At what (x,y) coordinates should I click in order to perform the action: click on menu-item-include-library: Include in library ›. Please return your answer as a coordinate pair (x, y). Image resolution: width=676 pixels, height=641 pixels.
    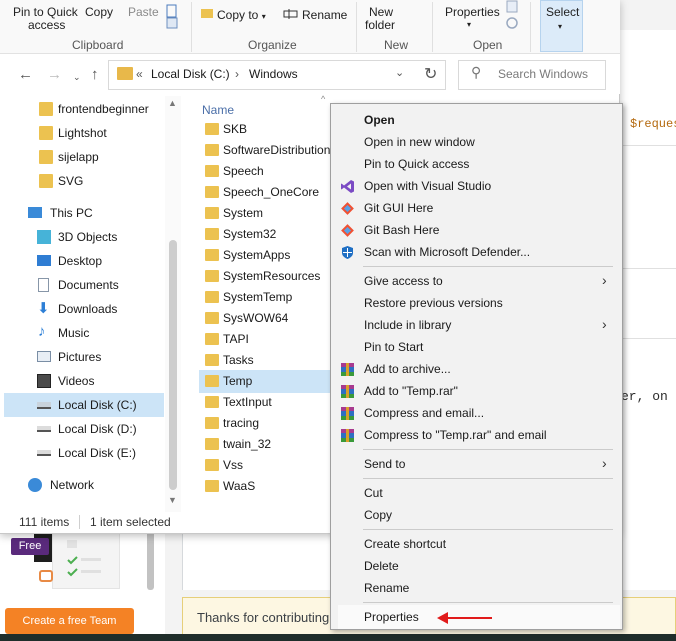
    Looking at the image, I should click on (478, 325).